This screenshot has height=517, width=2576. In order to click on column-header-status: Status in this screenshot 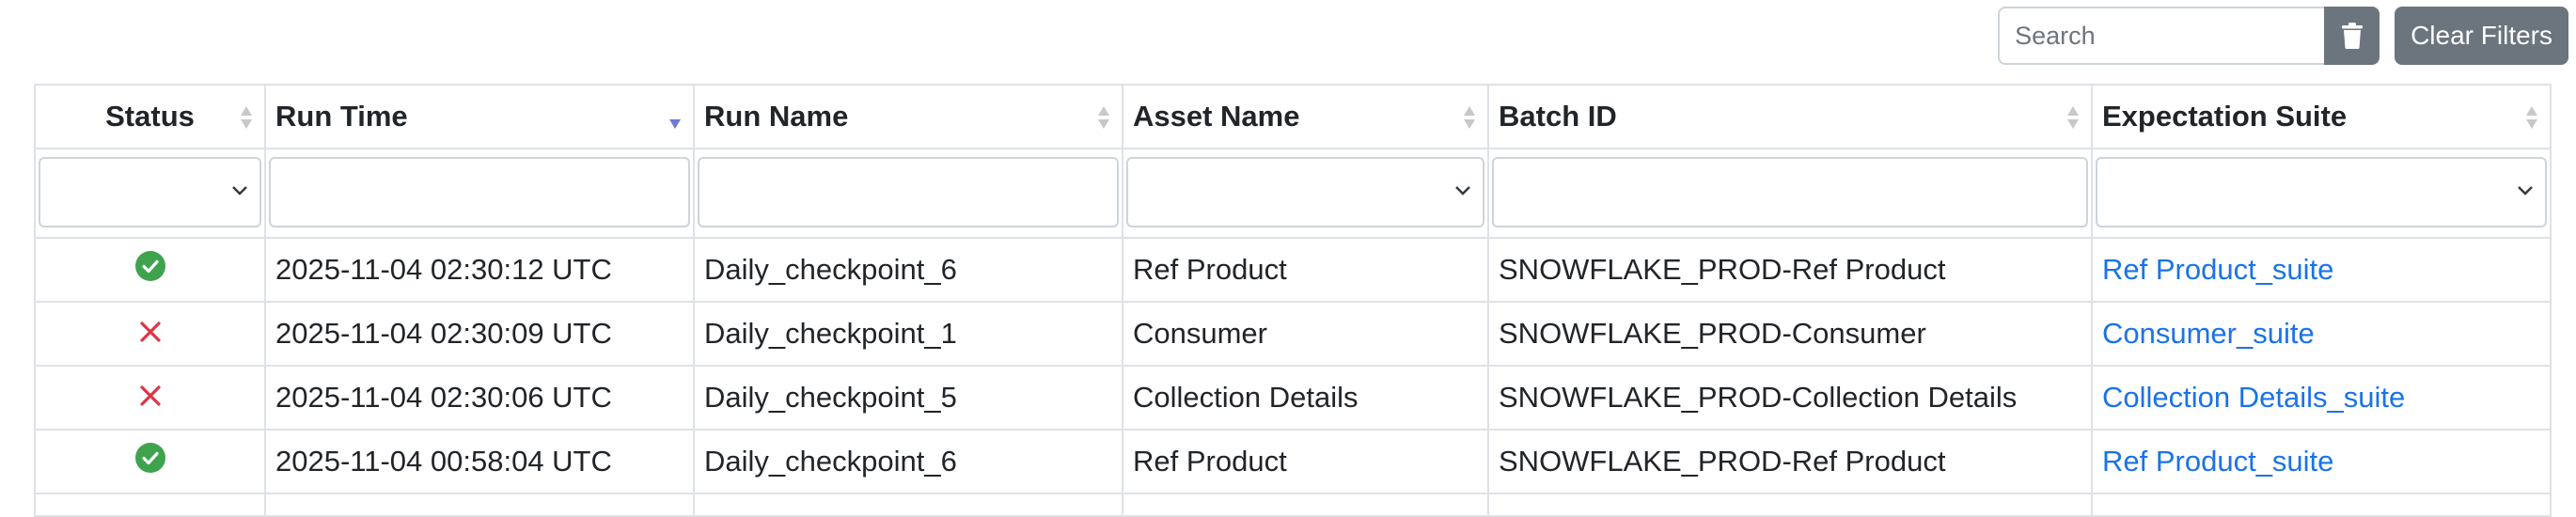, I will do `click(150, 116)`.